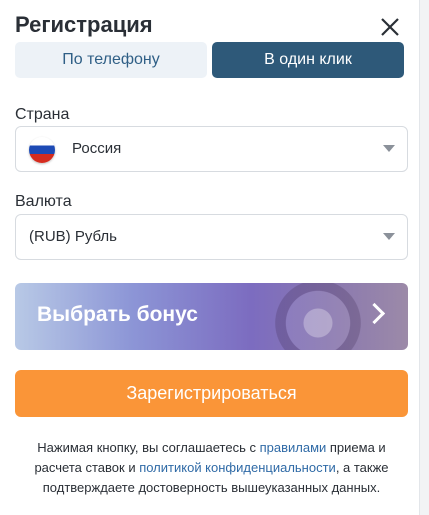 This screenshot has height=515, width=429. Describe the element at coordinates (97, 148) in the screenshot. I see `country-value: Россия` at that location.